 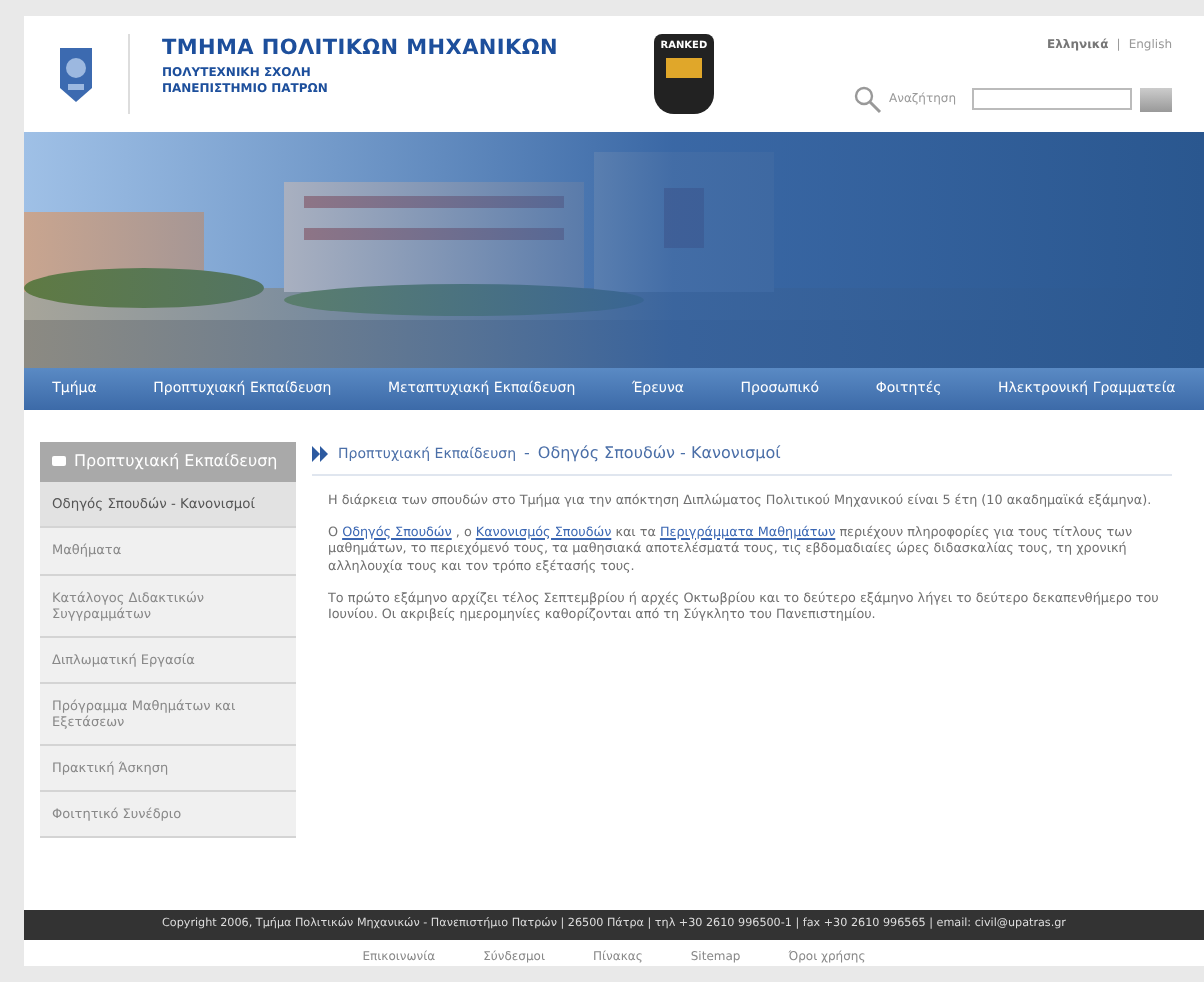 What do you see at coordinates (867, 99) in the screenshot?
I see `search-icon` at bounding box center [867, 99].